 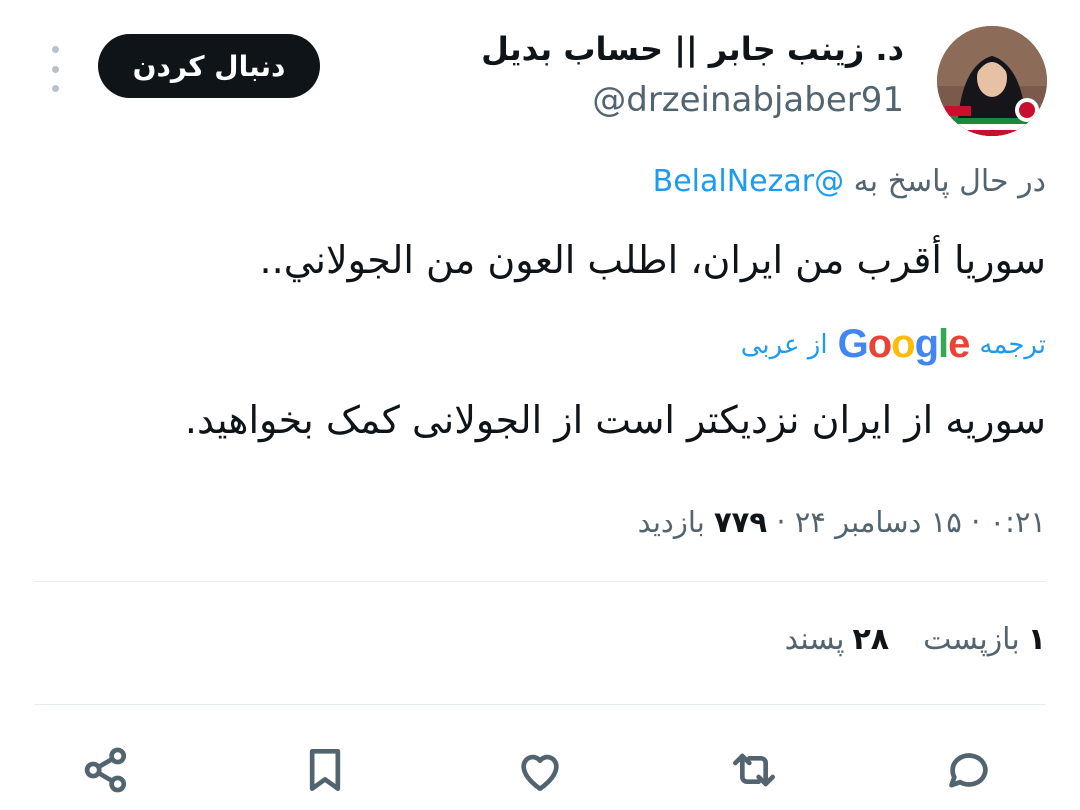 What do you see at coordinates (55, 69) in the screenshot?
I see `more-options-icon` at bounding box center [55, 69].